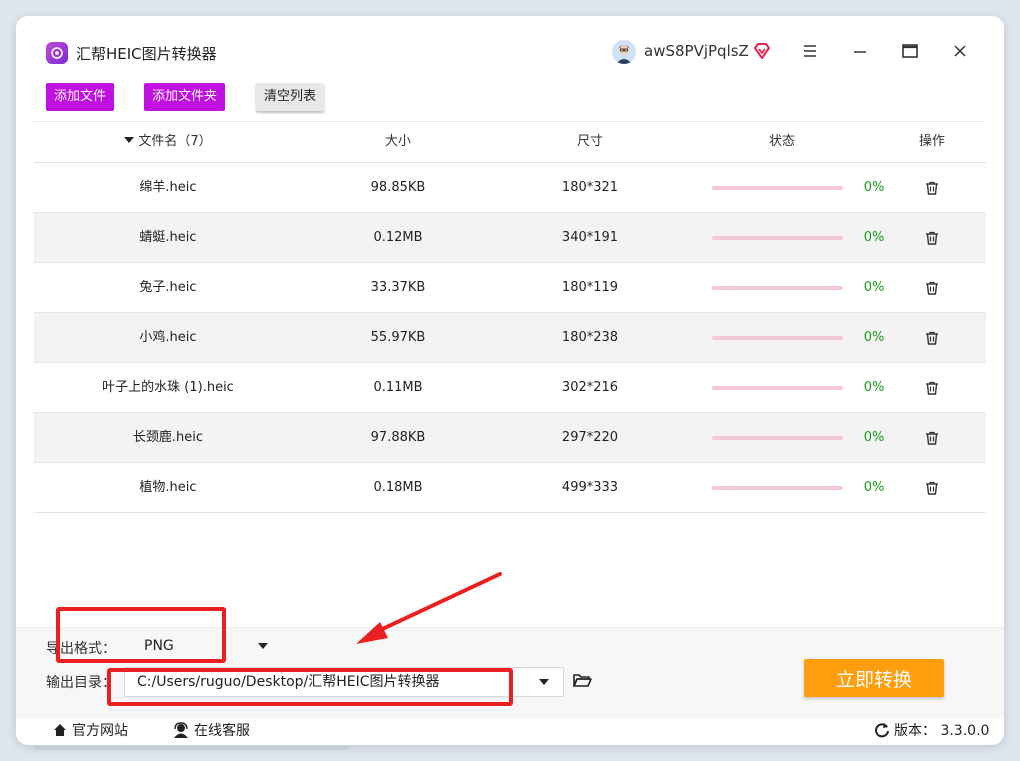 The image size is (1020, 761). What do you see at coordinates (168, 187) in the screenshot?
I see `file-name: 绵羊.heic` at bounding box center [168, 187].